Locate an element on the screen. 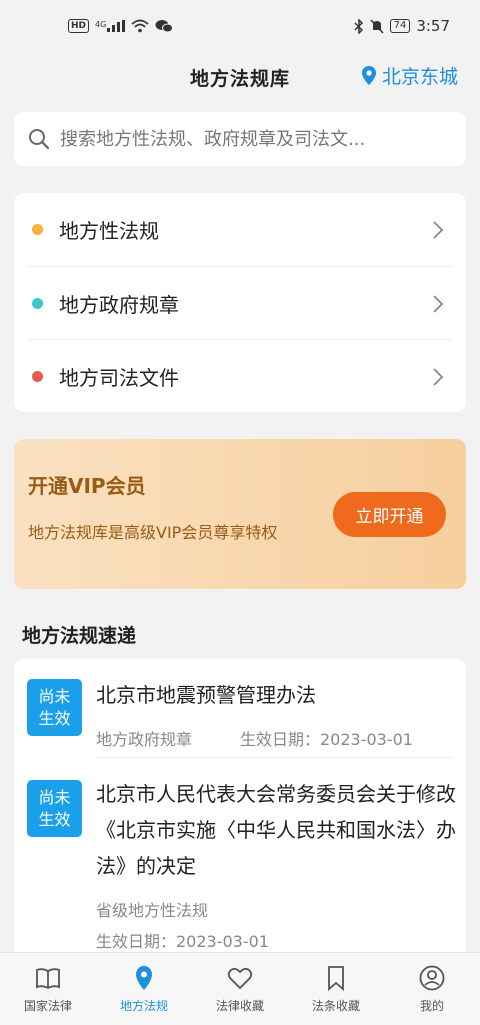 This screenshot has width=480, height=1025. clock: 3:57 is located at coordinates (433, 26).